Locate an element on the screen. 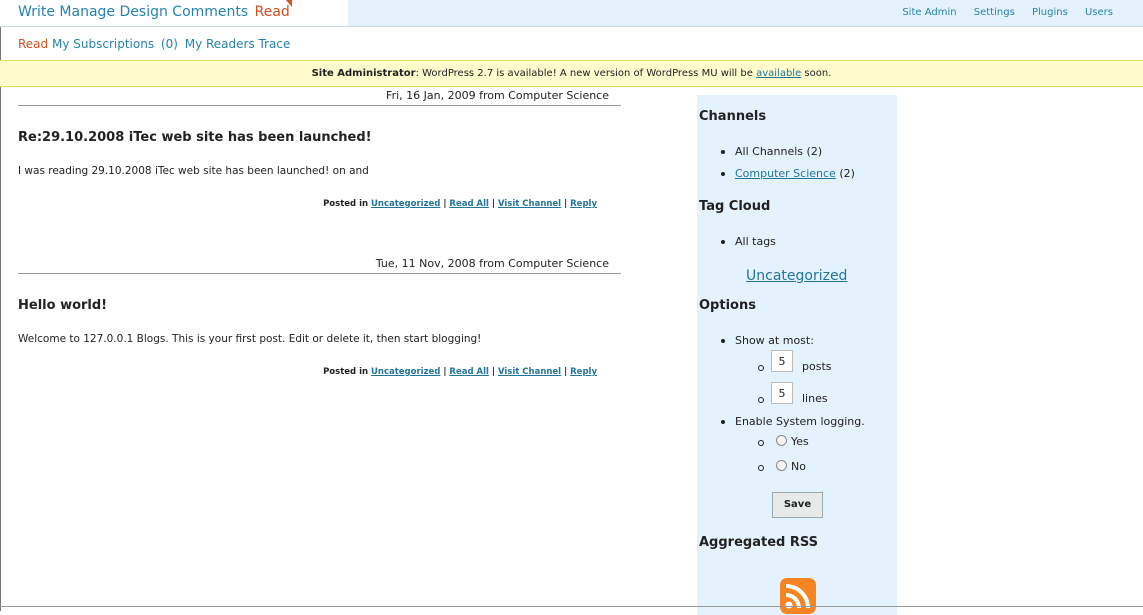 Image resolution: width=1143 pixels, height=615 pixels. logging-no-radio is located at coordinates (781, 465).